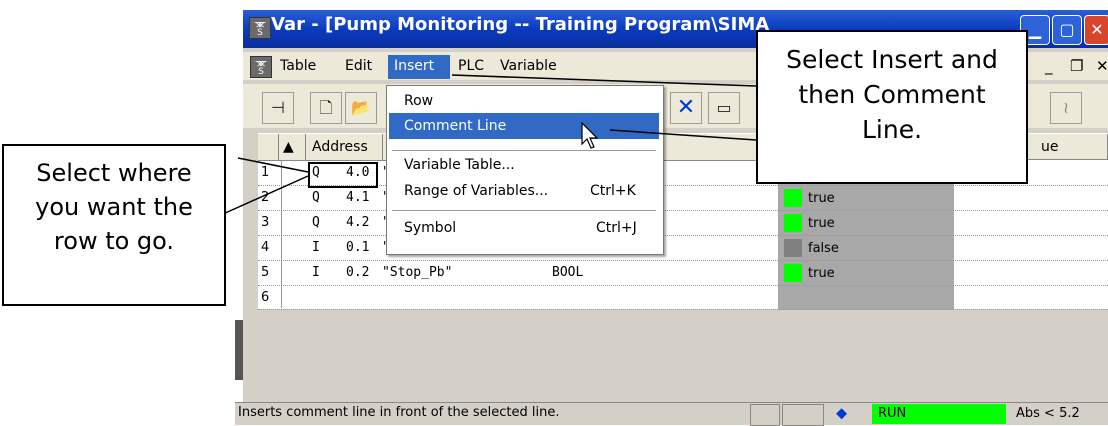  Describe the element at coordinates (892, 94) in the screenshot. I see `callout-right-text: Select Insert and then Comment Line.` at that location.